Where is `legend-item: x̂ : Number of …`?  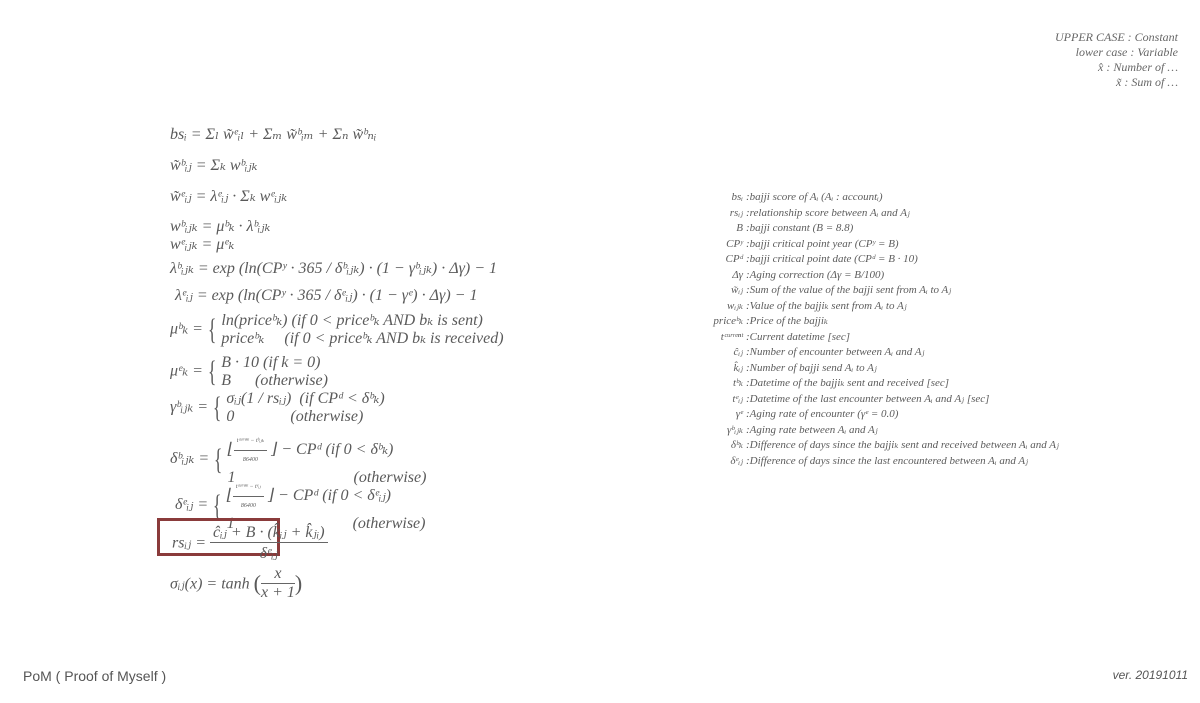
legend-item: x̂ : Number of … is located at coordinates (1138, 67).